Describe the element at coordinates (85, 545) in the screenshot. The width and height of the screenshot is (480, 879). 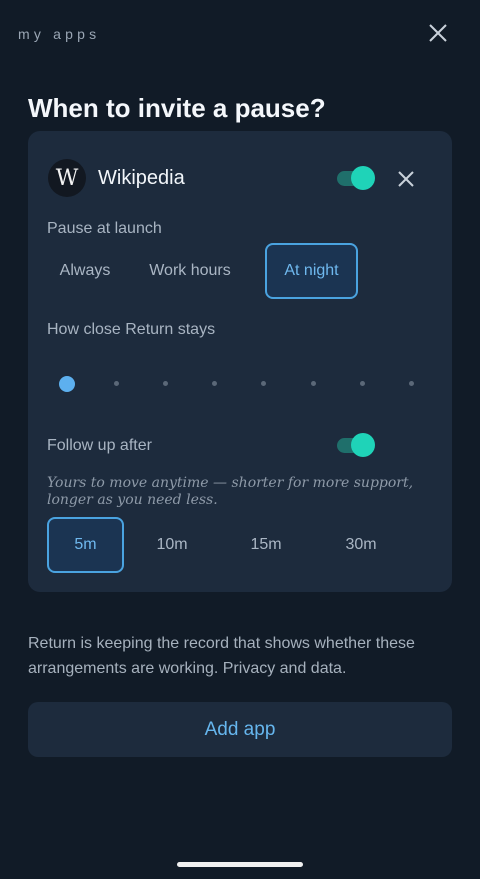
I see `follow-up-option-5m: 5m` at that location.